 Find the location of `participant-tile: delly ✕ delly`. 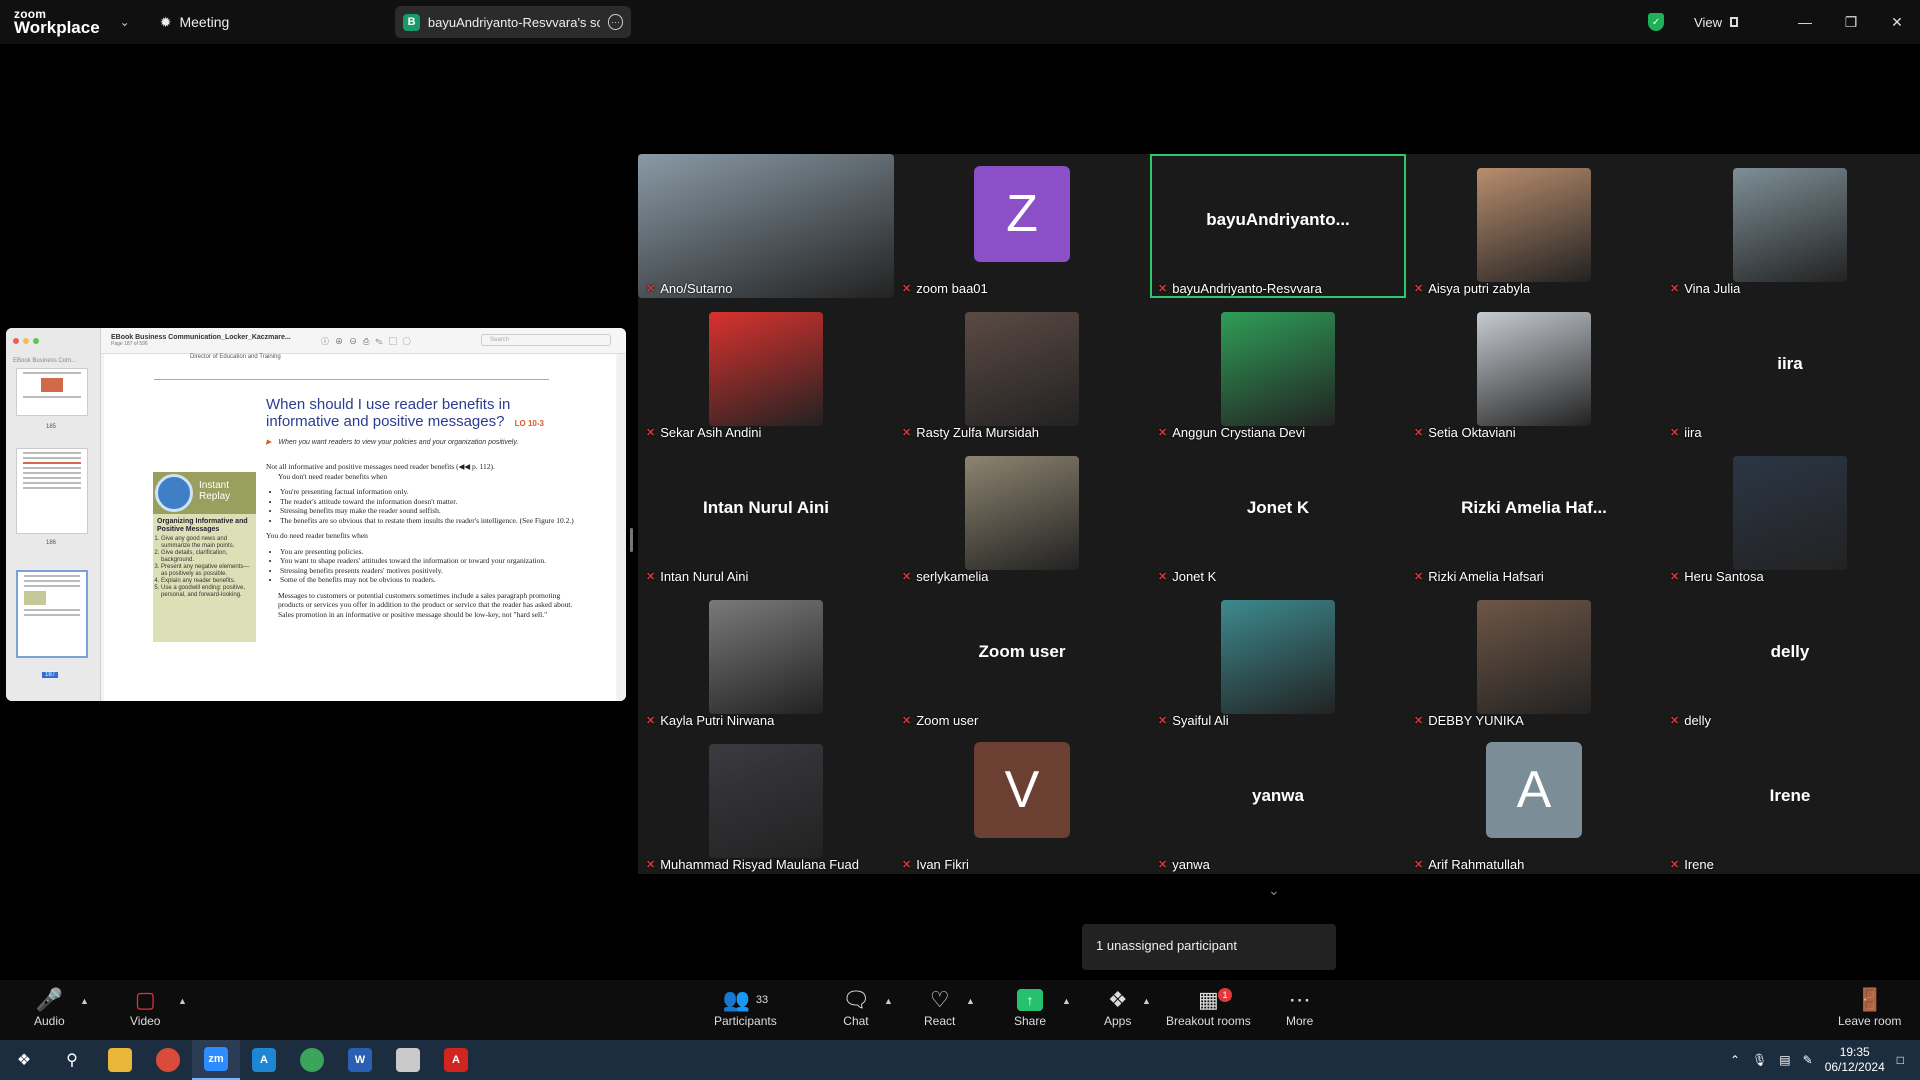

participant-tile: delly ✕ delly is located at coordinates (1790, 658).